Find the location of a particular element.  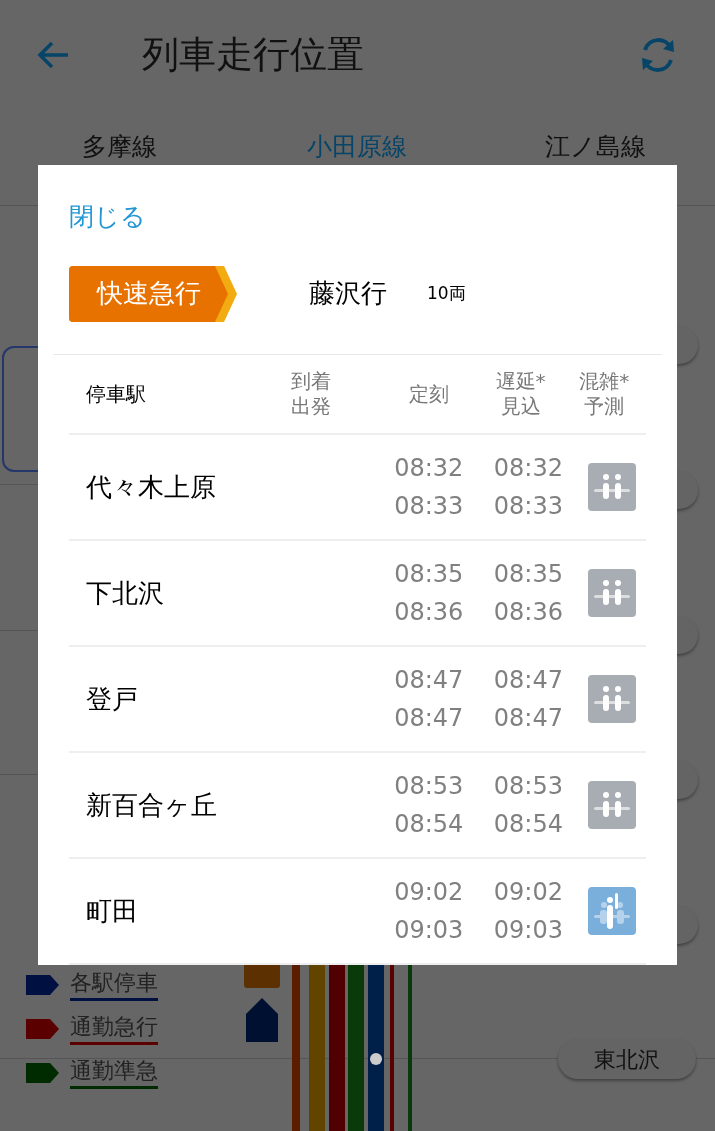

column-header: 遅延* 見込 is located at coordinates (520, 394).